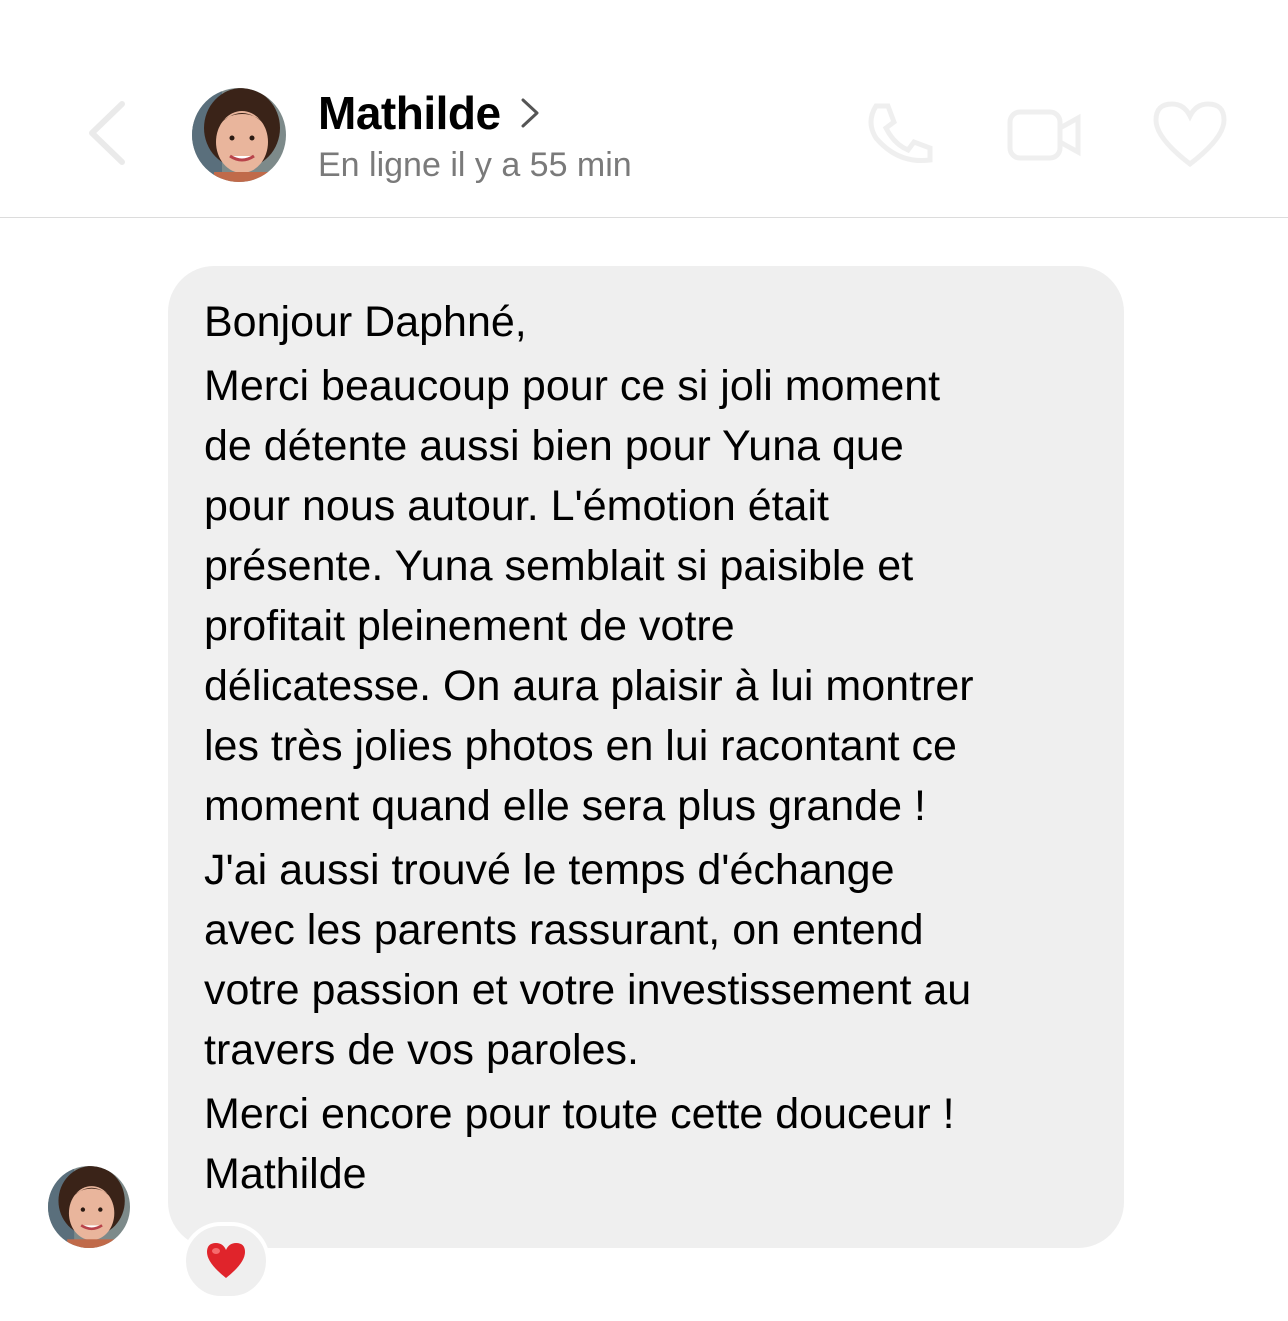 Image resolution: width=1288 pixels, height=1321 pixels. Describe the element at coordinates (559, 566) in the screenshot. I see `message-line: présente. Yuna semblait si paisible et` at that location.